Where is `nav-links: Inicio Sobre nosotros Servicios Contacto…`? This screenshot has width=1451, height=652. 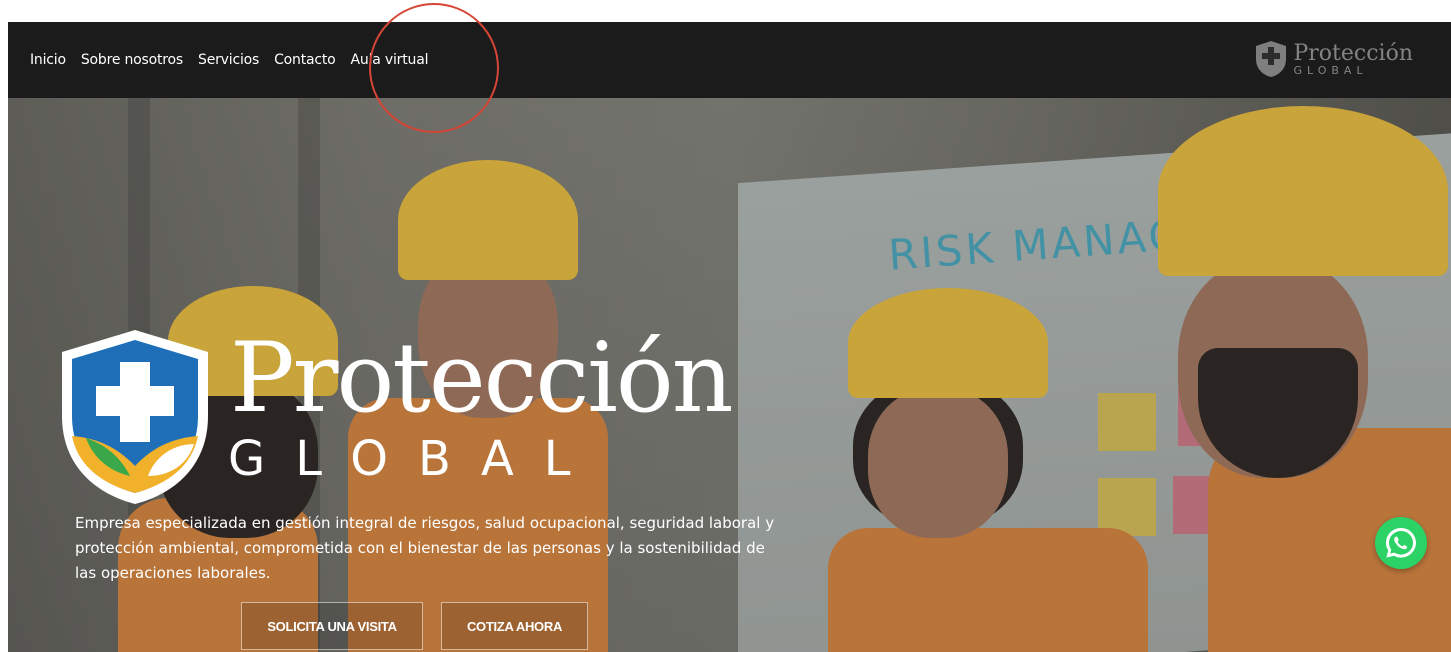 nav-links: Inicio Sobre nosotros Servicios Contacto… is located at coordinates (236, 60).